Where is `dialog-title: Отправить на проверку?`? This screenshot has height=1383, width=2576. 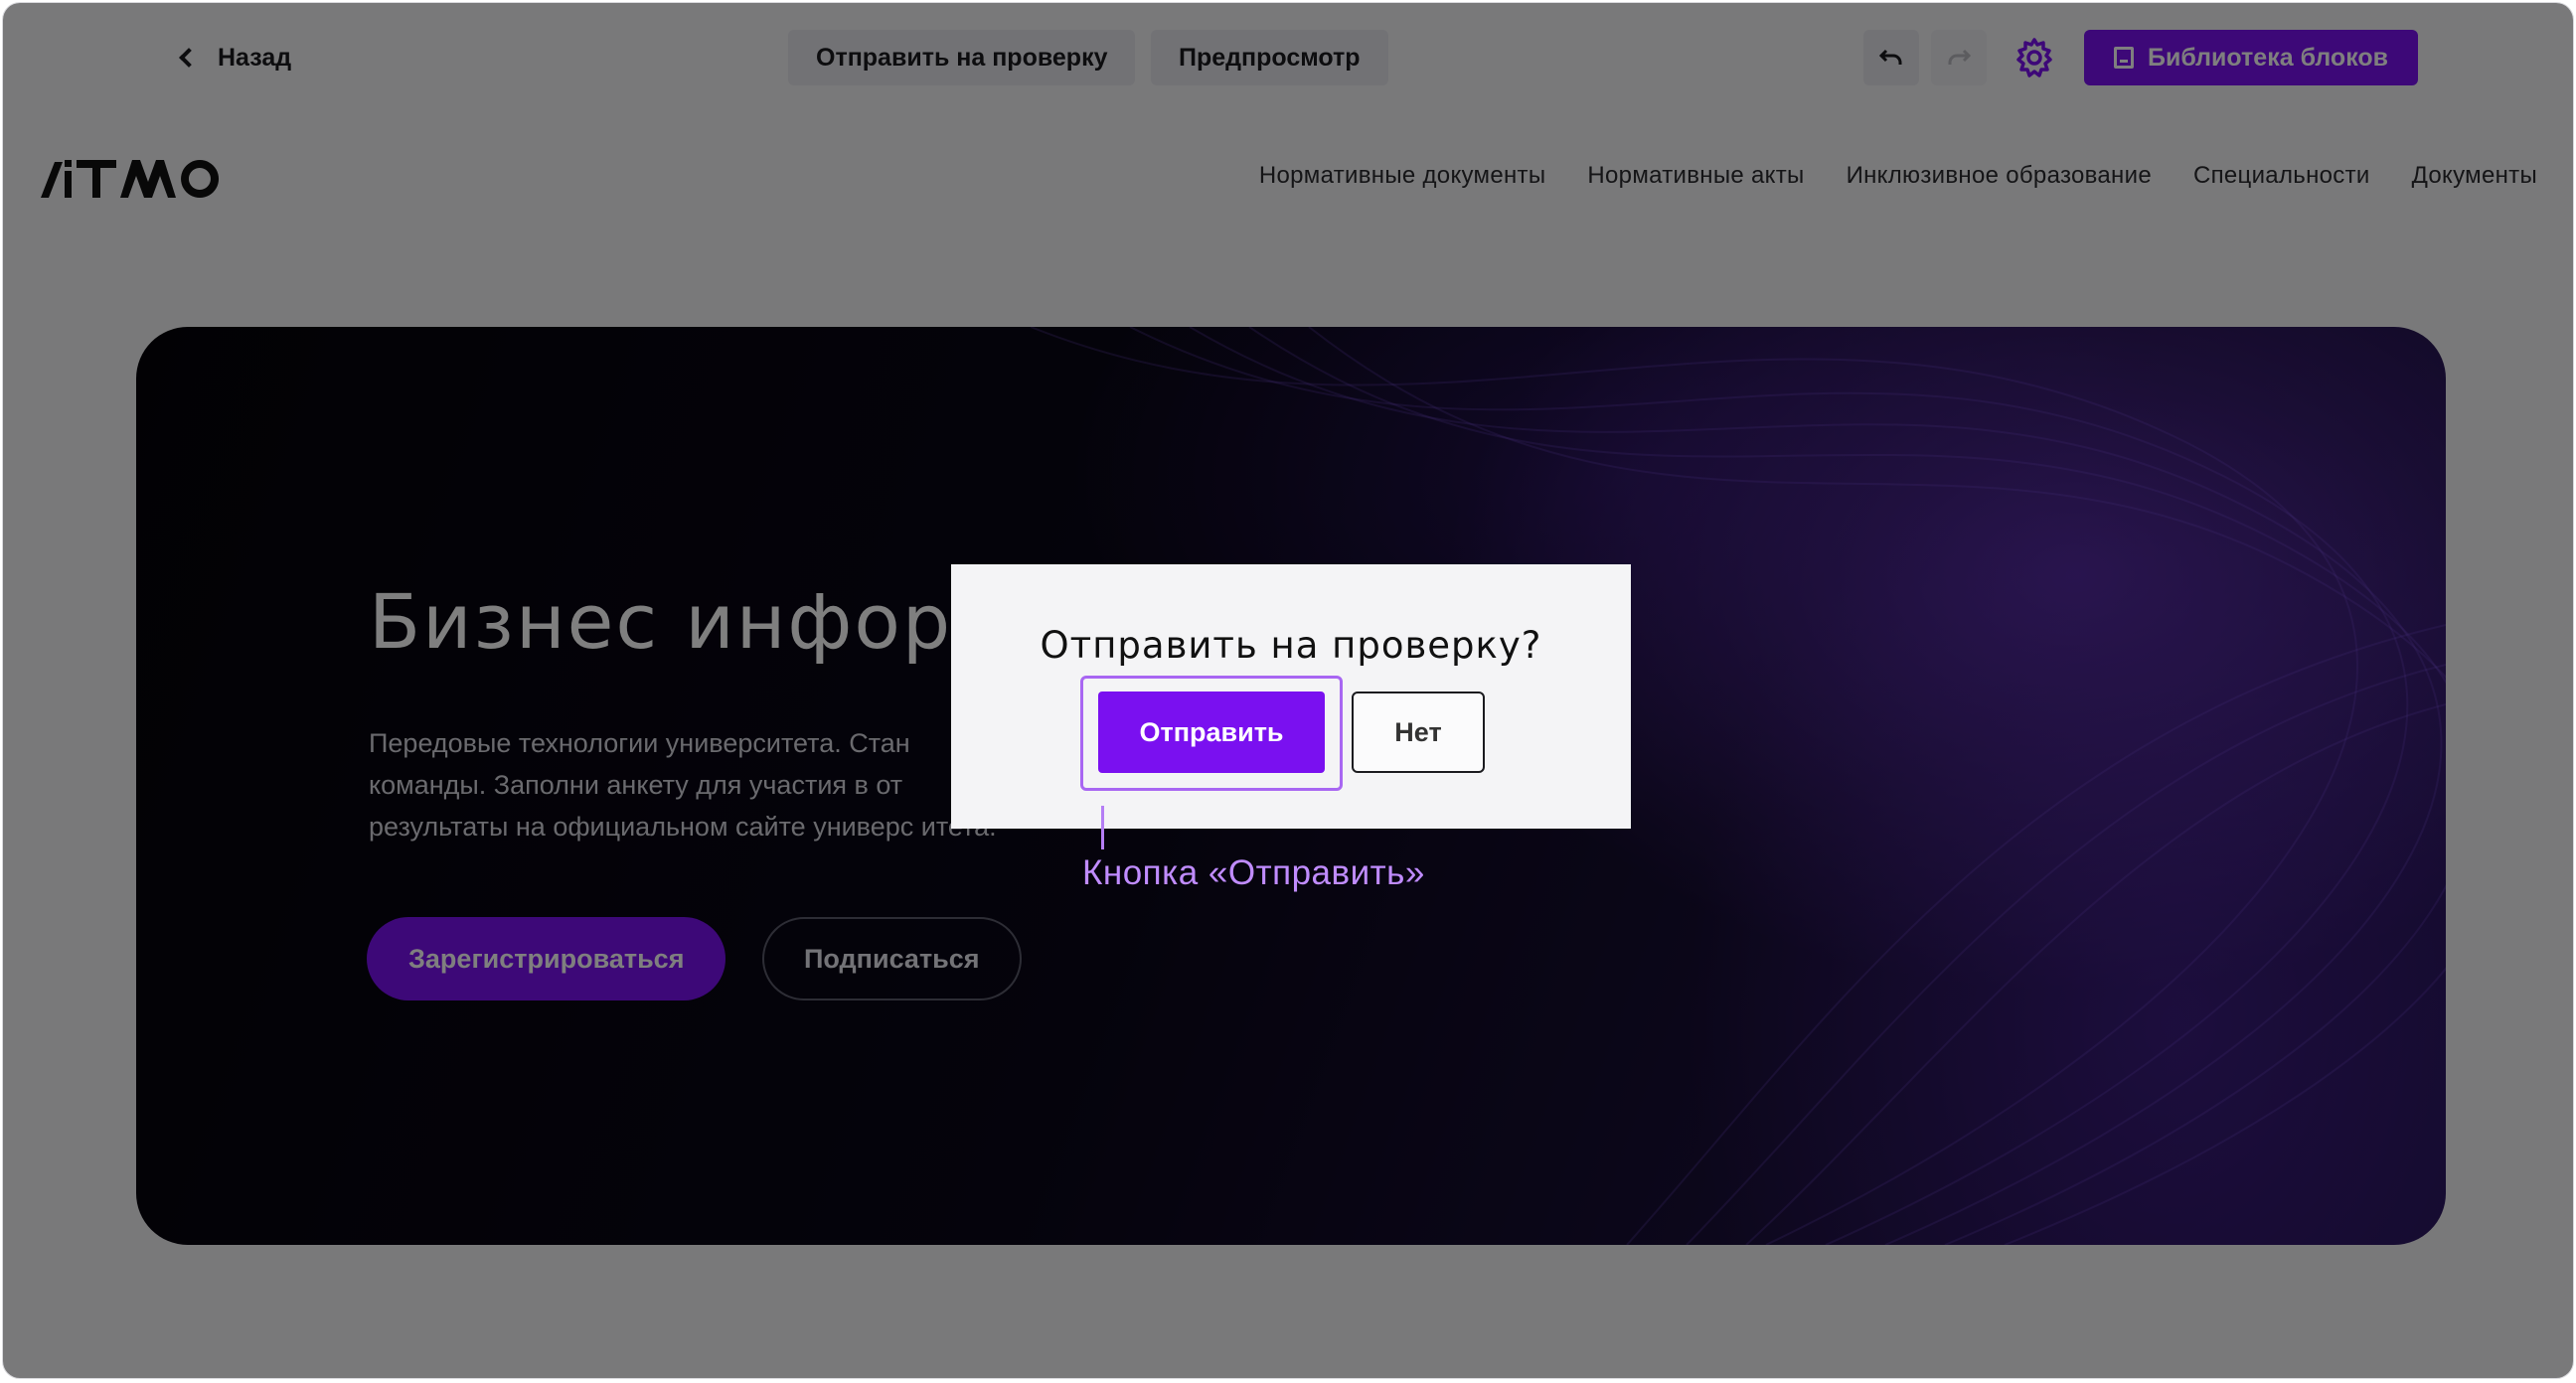 dialog-title: Отправить на проверку? is located at coordinates (1291, 645).